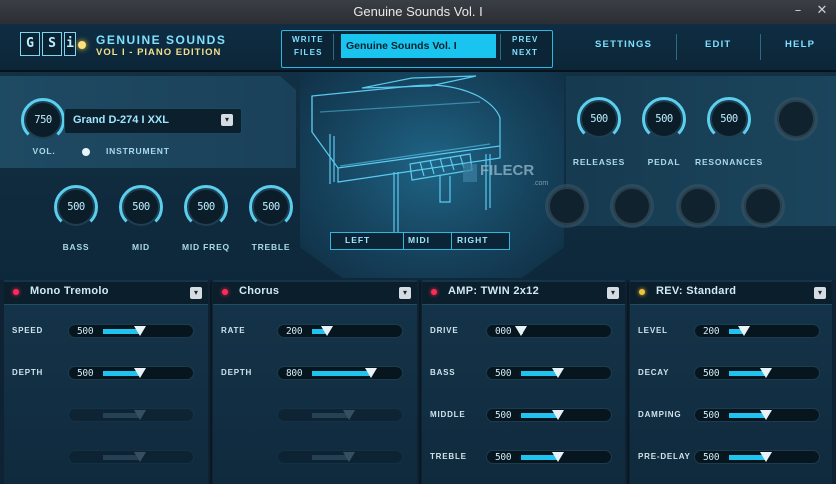 This screenshot has height=484, width=836. I want to click on slider-bass: 500, so click(549, 373).